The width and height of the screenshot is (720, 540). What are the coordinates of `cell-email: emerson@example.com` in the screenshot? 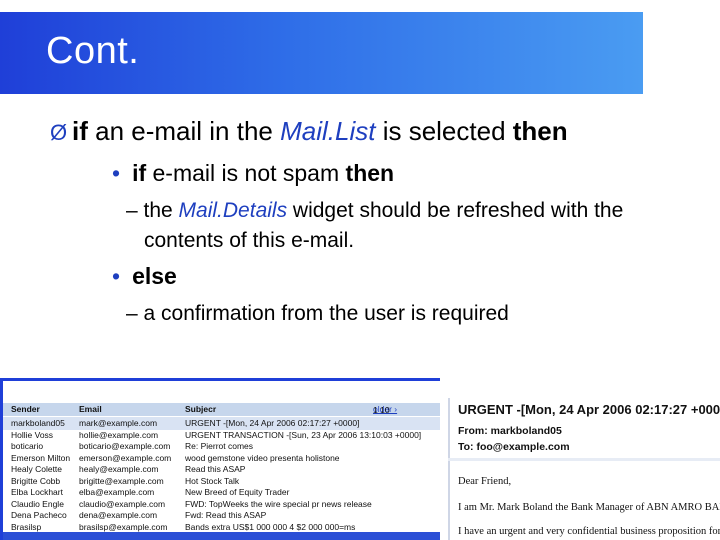 It's located at (125, 457).